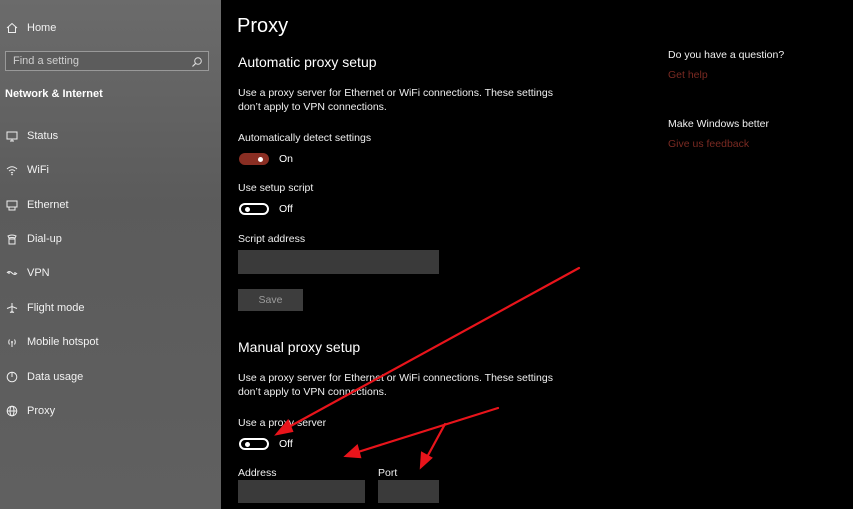 The width and height of the screenshot is (853, 509). What do you see at coordinates (286, 159) in the screenshot?
I see `auto-detect-state: On` at bounding box center [286, 159].